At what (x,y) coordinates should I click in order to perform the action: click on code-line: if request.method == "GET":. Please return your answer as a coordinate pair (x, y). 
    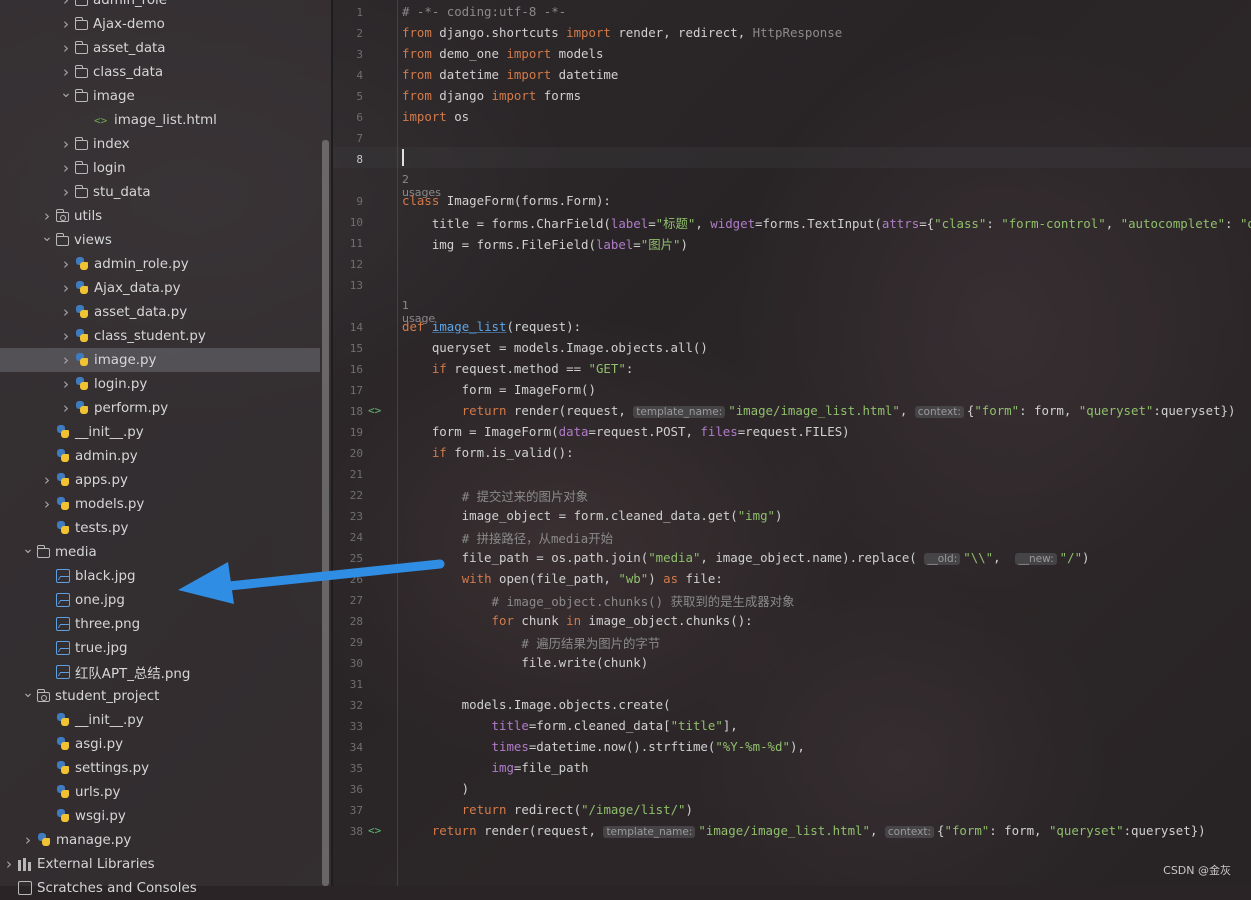
    Looking at the image, I should click on (517, 368).